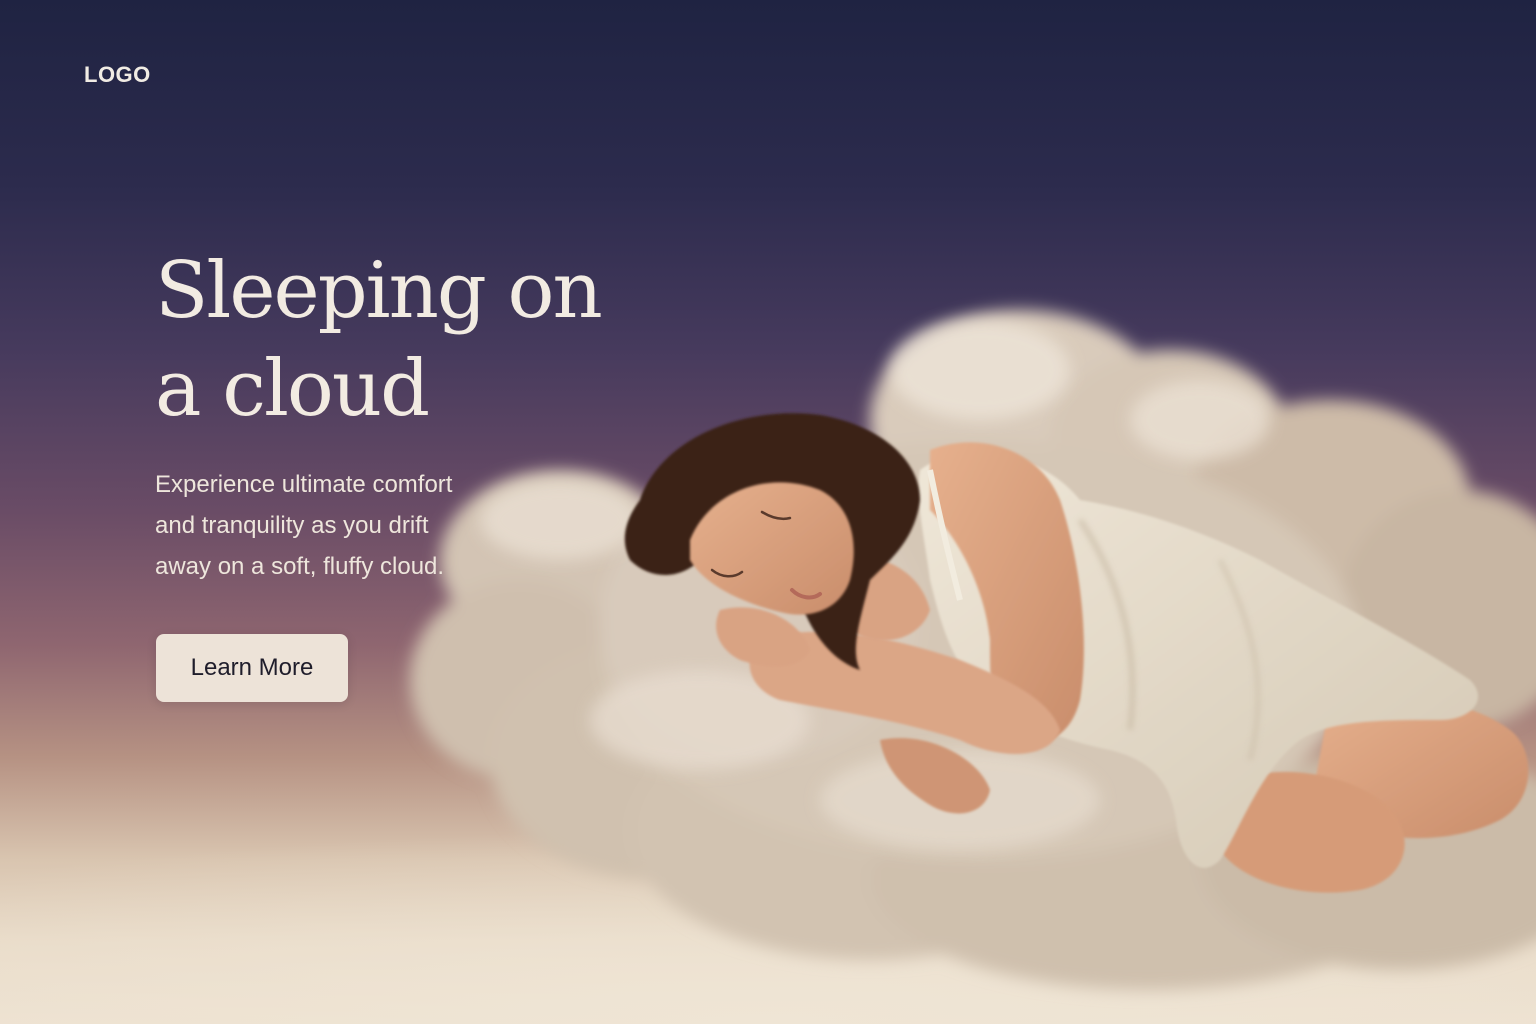 The width and height of the screenshot is (1536, 1024). Describe the element at coordinates (304, 484) in the screenshot. I see `hero-description-line-1: Experience ultimate comfort` at that location.